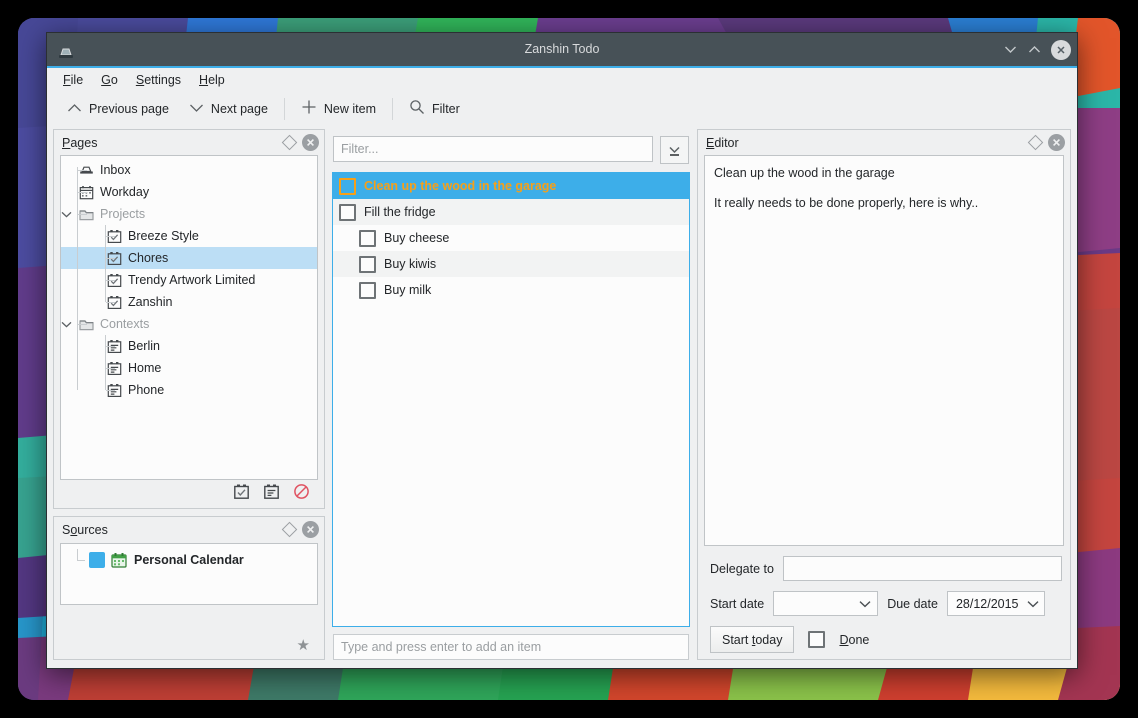 The image size is (1138, 718). Describe the element at coordinates (97, 560) in the screenshot. I see `source-checkbox` at that location.